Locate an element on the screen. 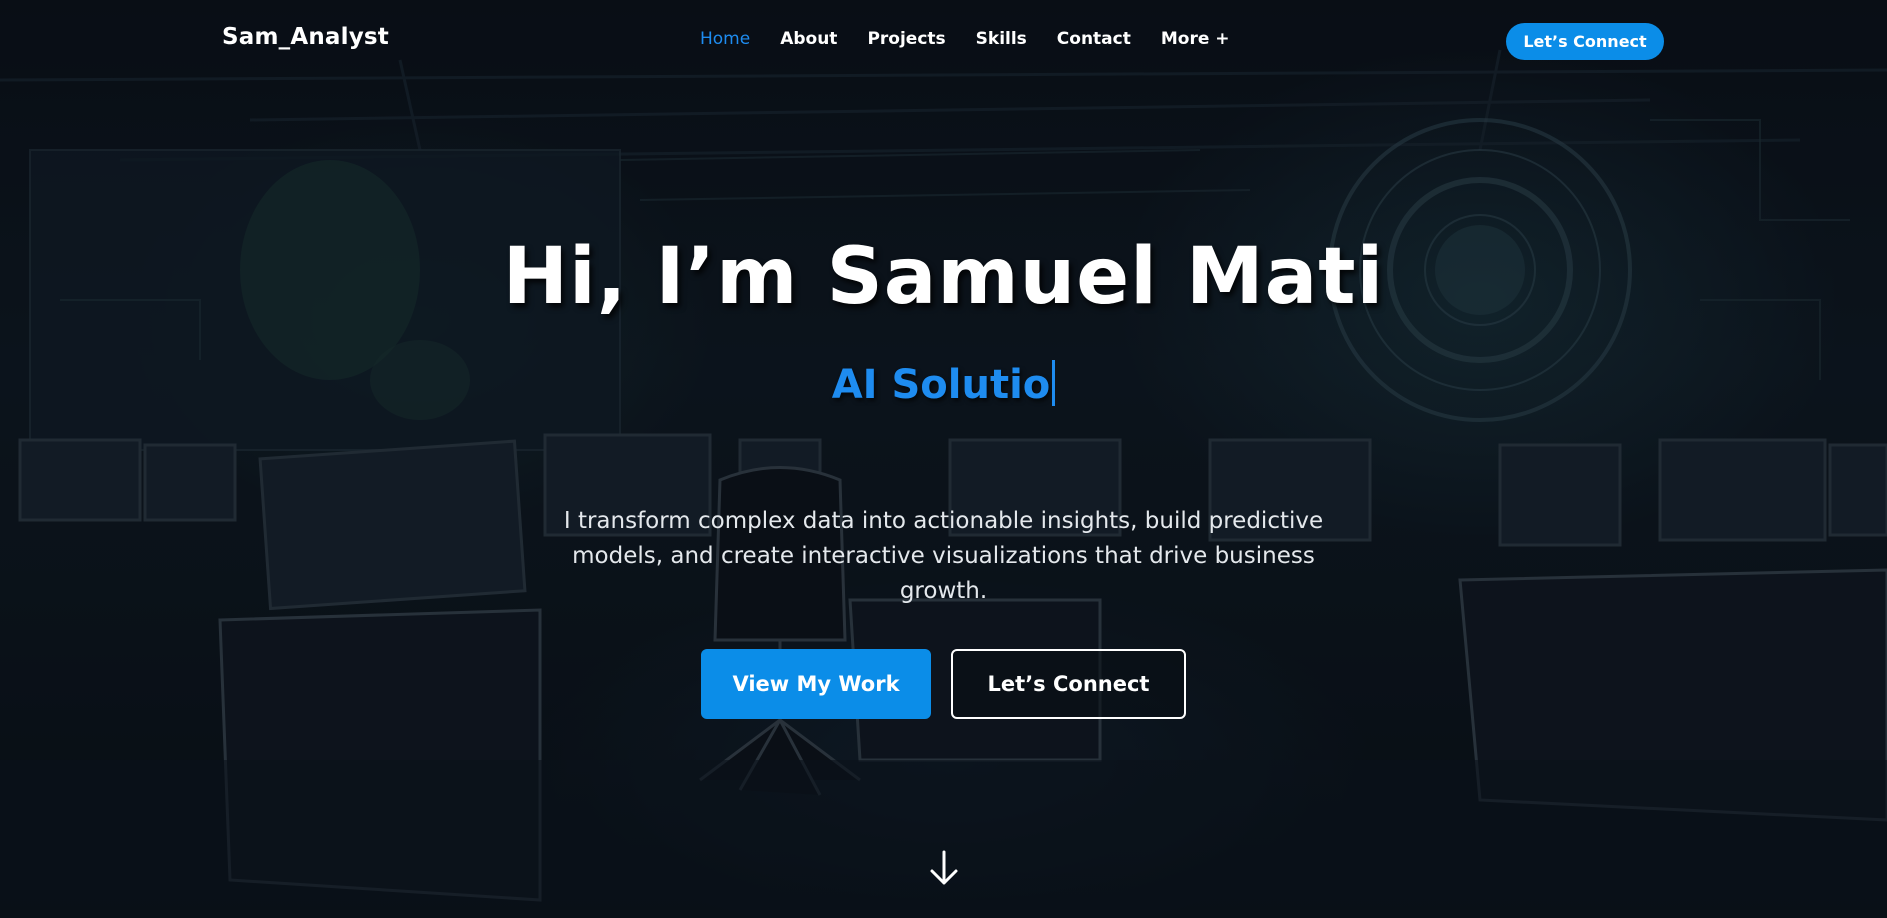 This screenshot has height=918, width=1887. typing-cursor is located at coordinates (1054, 383).